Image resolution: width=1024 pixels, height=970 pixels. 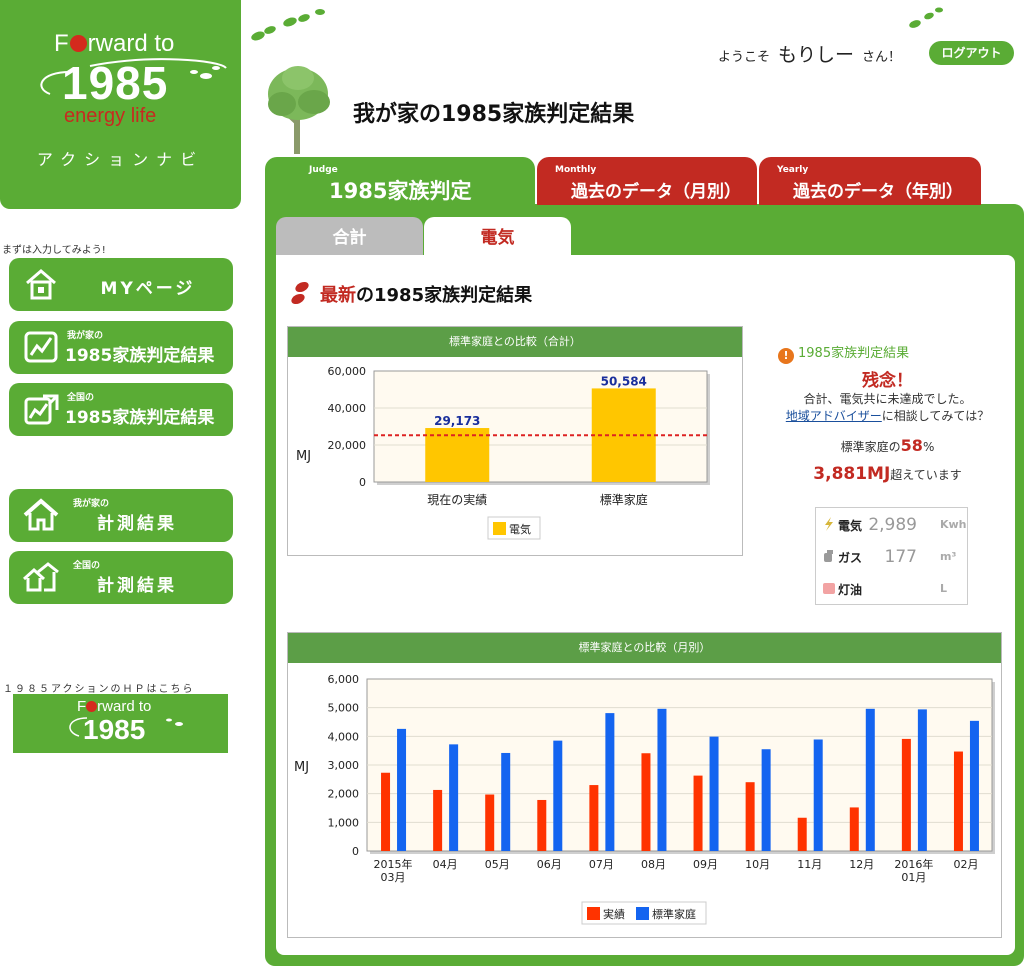 I want to click on tab-en-label: Monthly, so click(x=576, y=170).